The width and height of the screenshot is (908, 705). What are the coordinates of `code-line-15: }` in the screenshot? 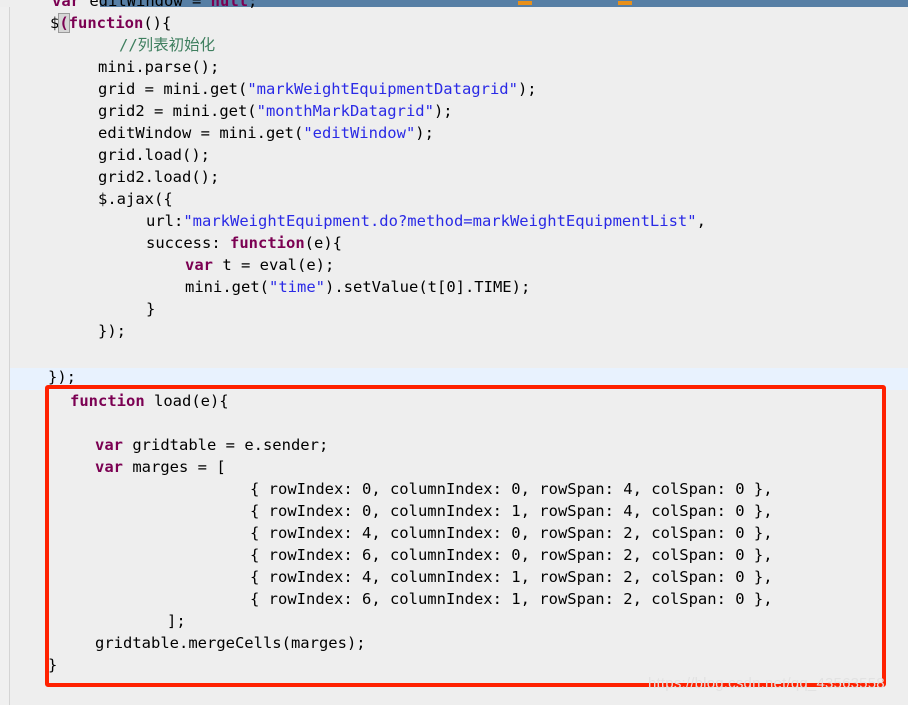 It's located at (82, 309).